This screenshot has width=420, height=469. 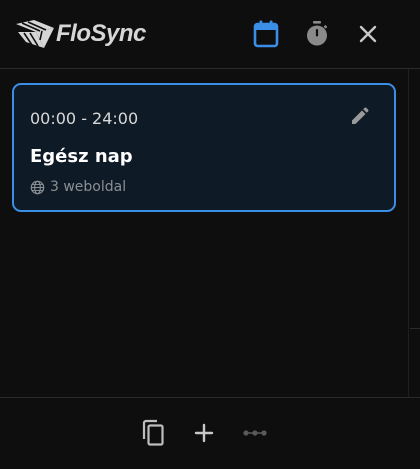 I want to click on schedule-sites: 3 weboldal, so click(x=78, y=187).